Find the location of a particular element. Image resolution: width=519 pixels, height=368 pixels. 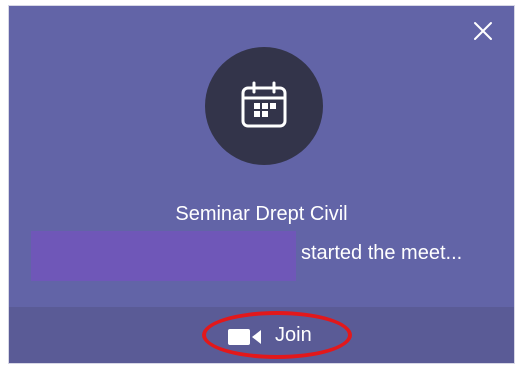

close-icon is located at coordinates (483, 31).